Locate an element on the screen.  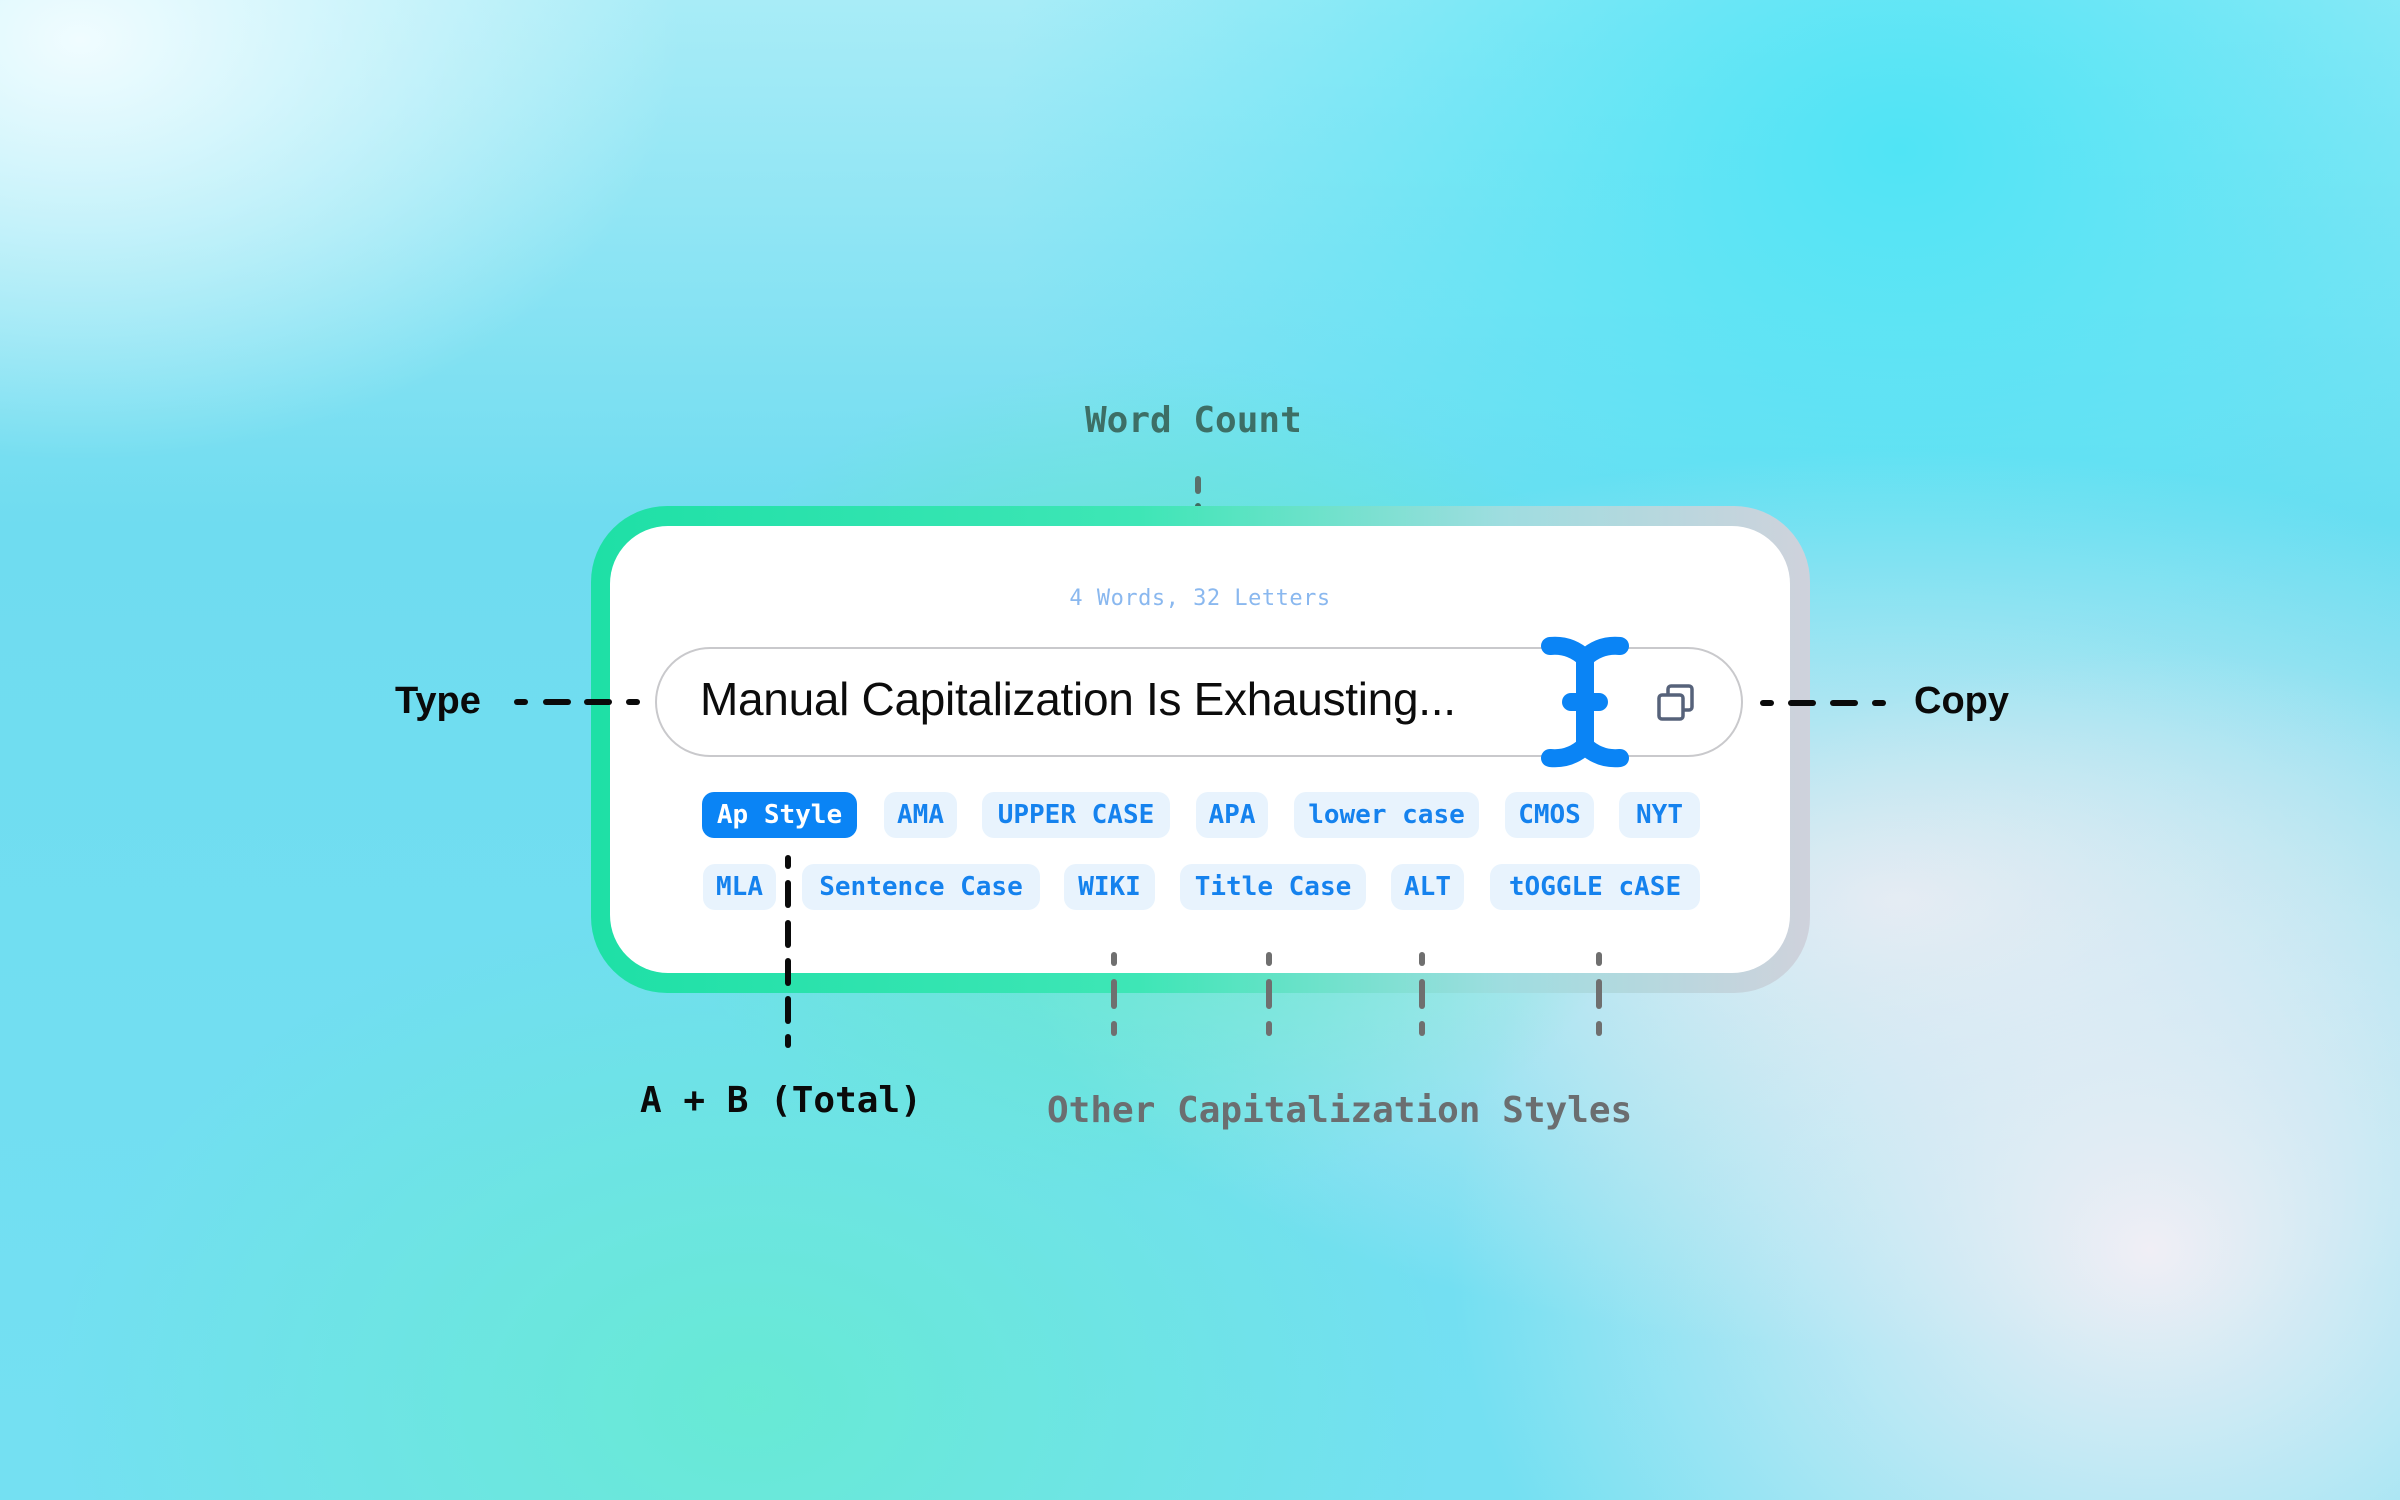
word-count-annotation: Word Count is located at coordinates (1193, 420).